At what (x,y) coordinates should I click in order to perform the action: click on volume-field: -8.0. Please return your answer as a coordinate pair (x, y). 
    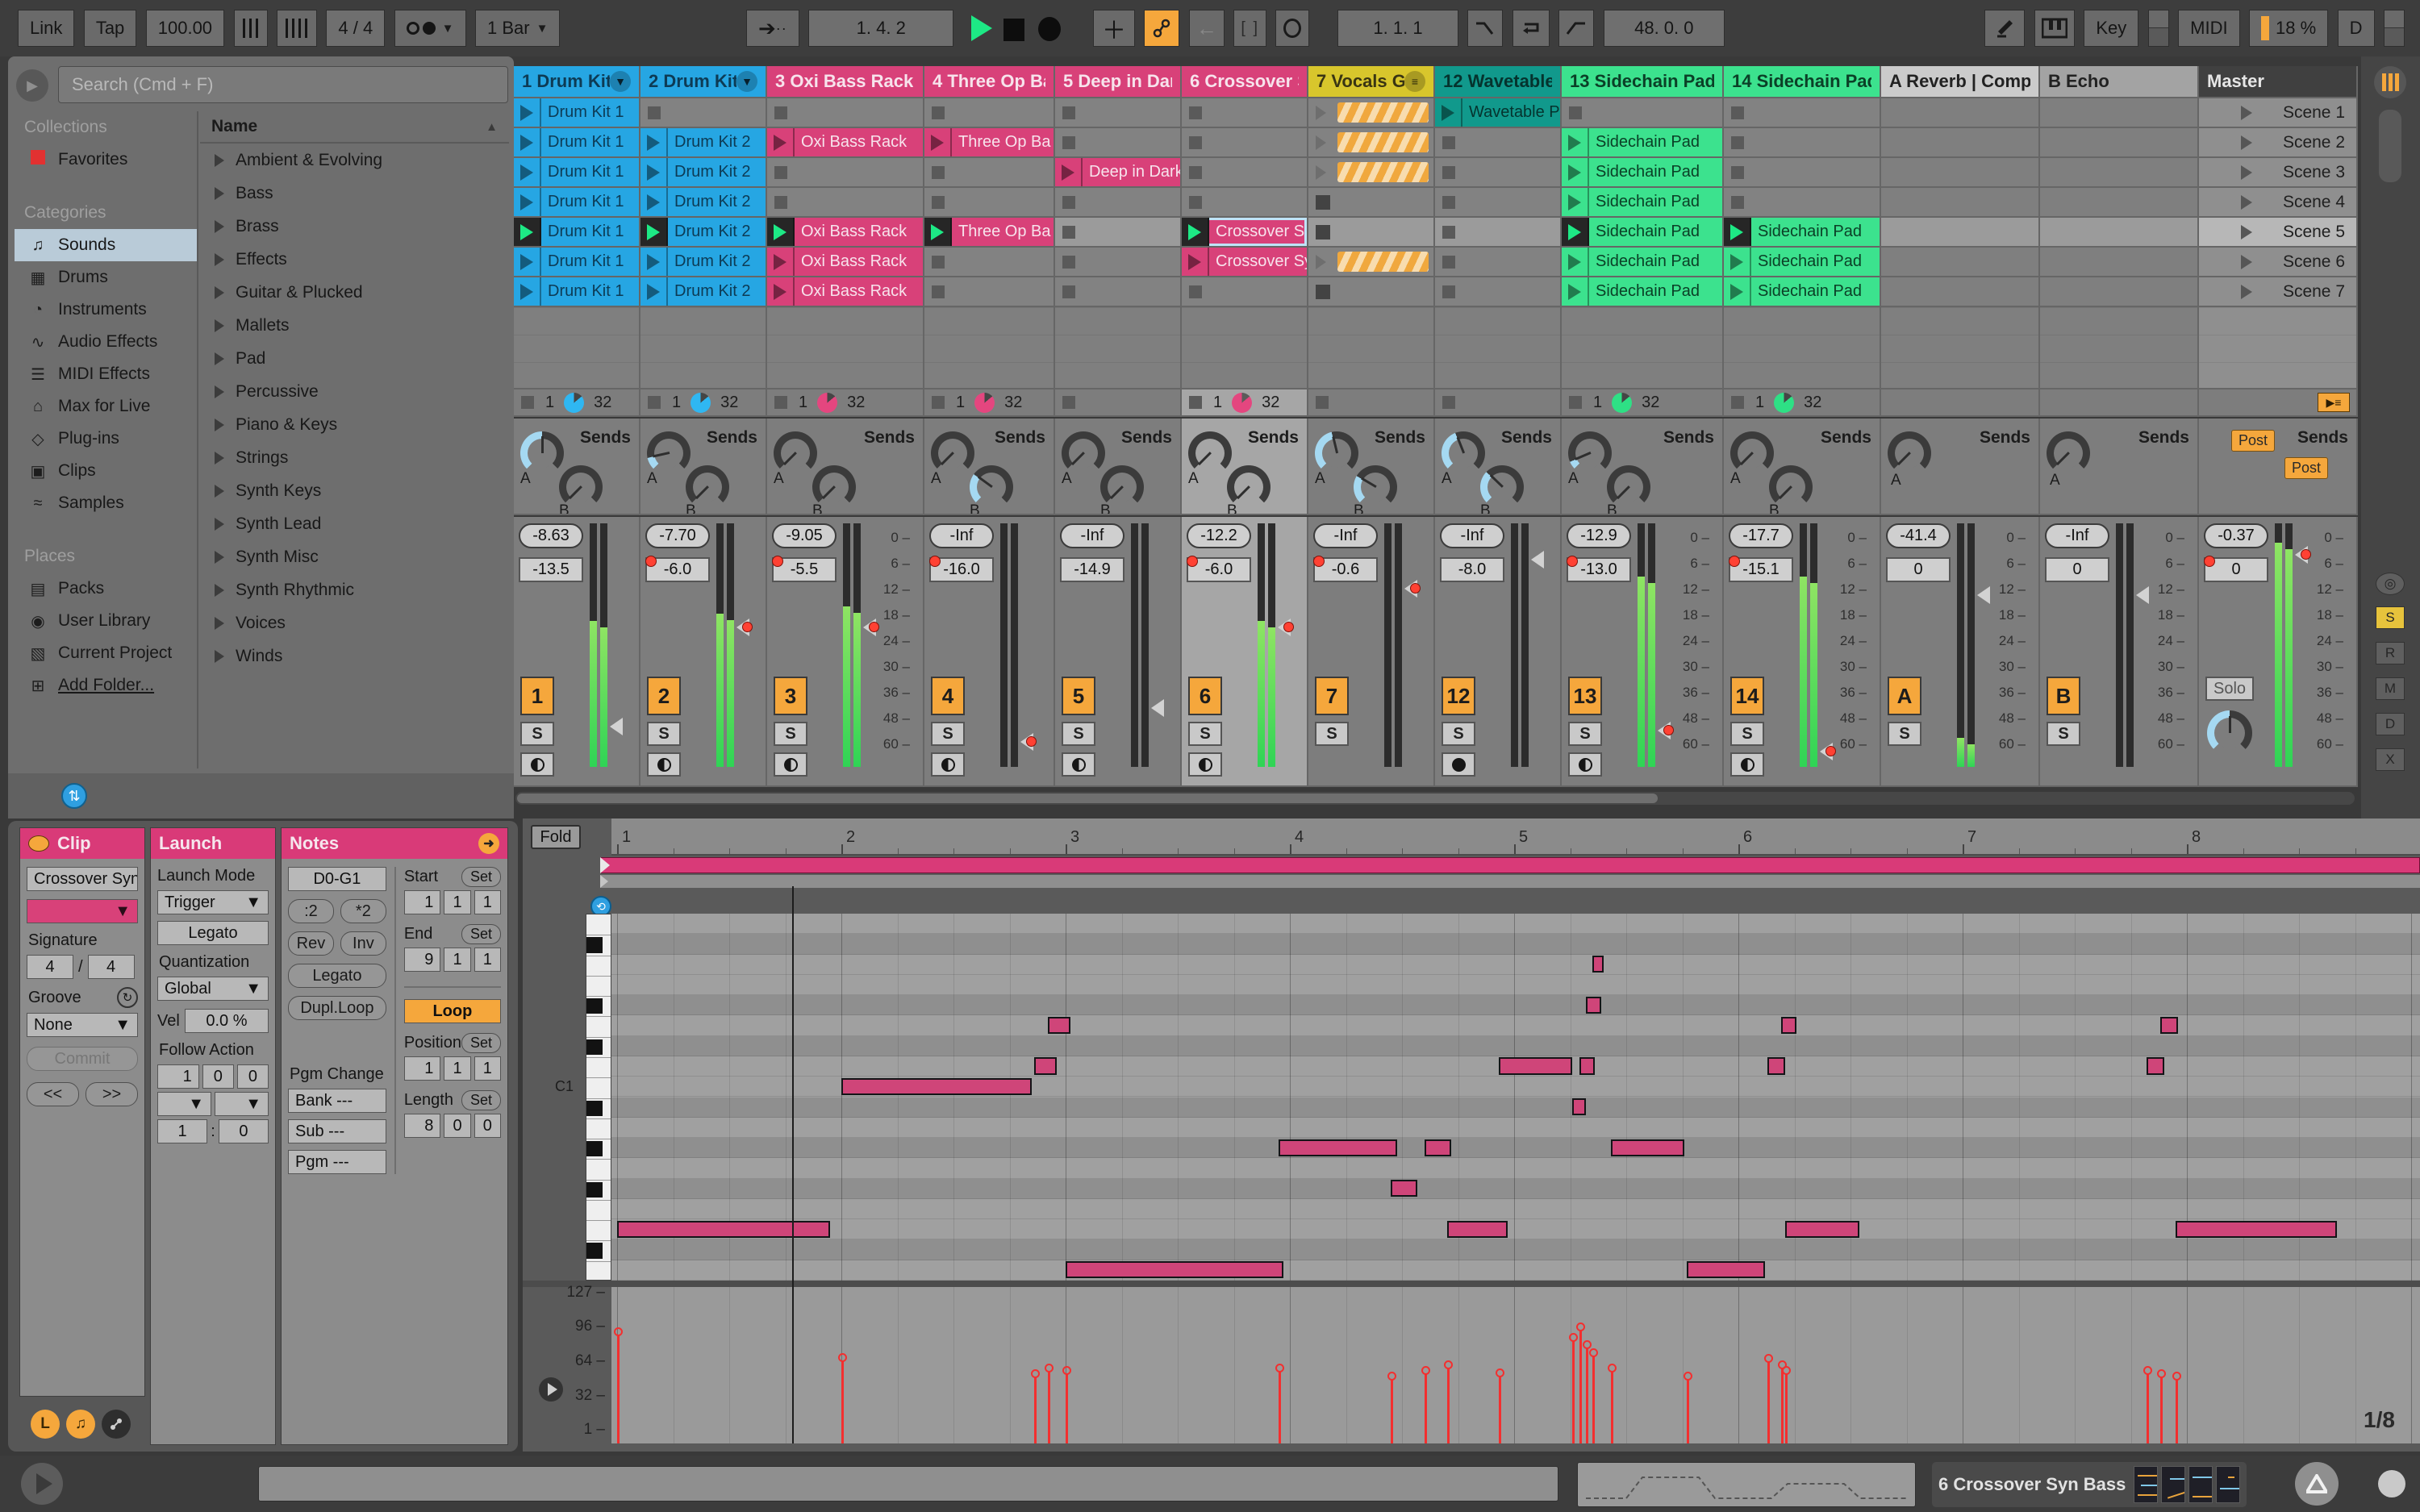
    Looking at the image, I should click on (1472, 569).